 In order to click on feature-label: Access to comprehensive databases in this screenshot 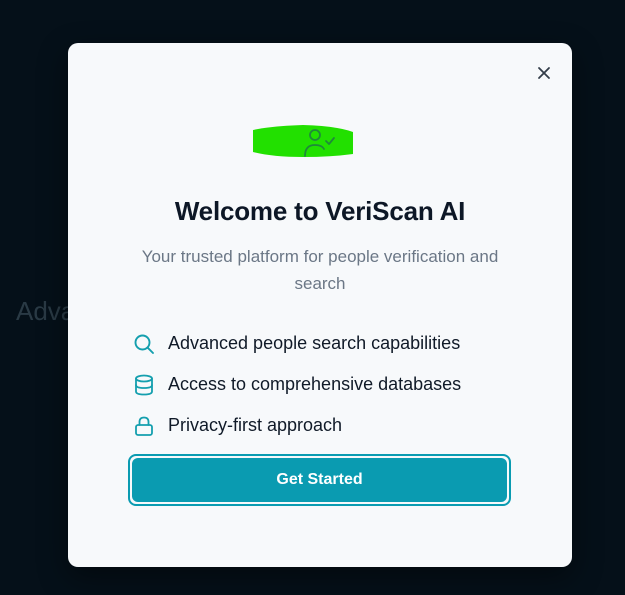, I will do `click(315, 384)`.